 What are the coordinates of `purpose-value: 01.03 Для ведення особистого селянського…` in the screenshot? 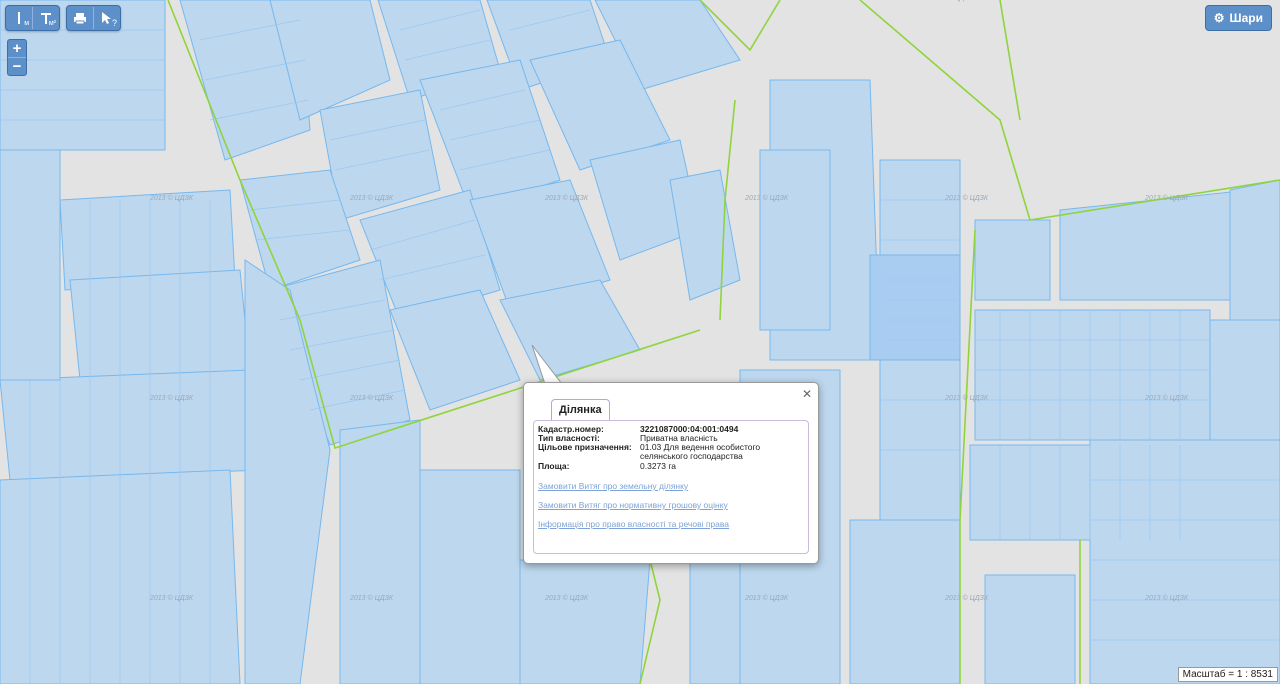 It's located at (700, 451).